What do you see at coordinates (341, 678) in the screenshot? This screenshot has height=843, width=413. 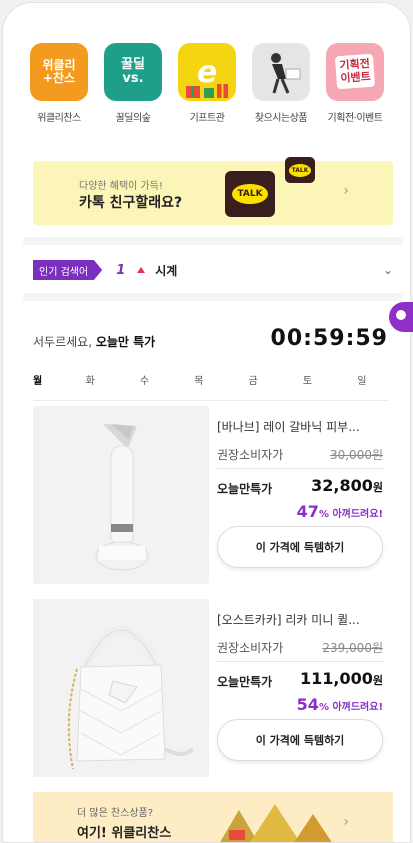 I see `today-price: 111,000원` at bounding box center [341, 678].